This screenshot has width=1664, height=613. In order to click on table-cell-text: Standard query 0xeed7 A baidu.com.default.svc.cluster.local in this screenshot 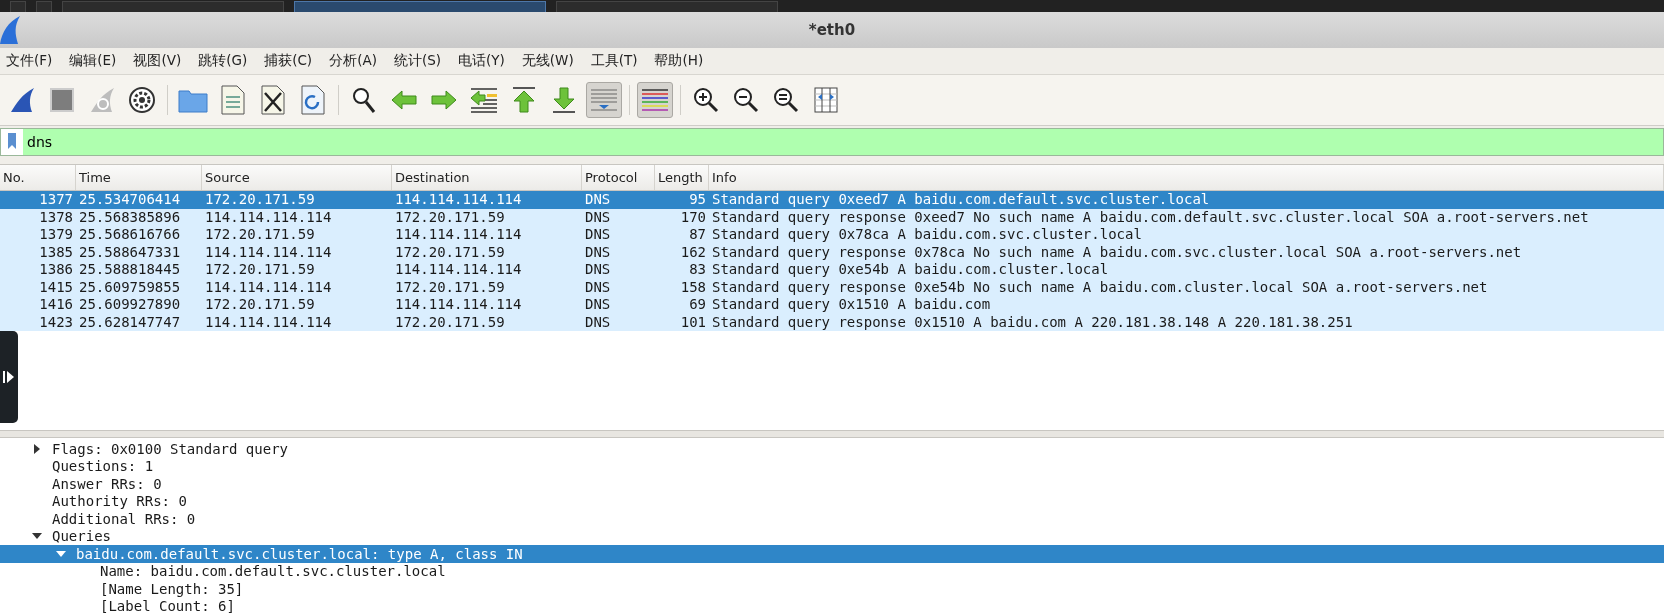, I will do `click(961, 200)`.